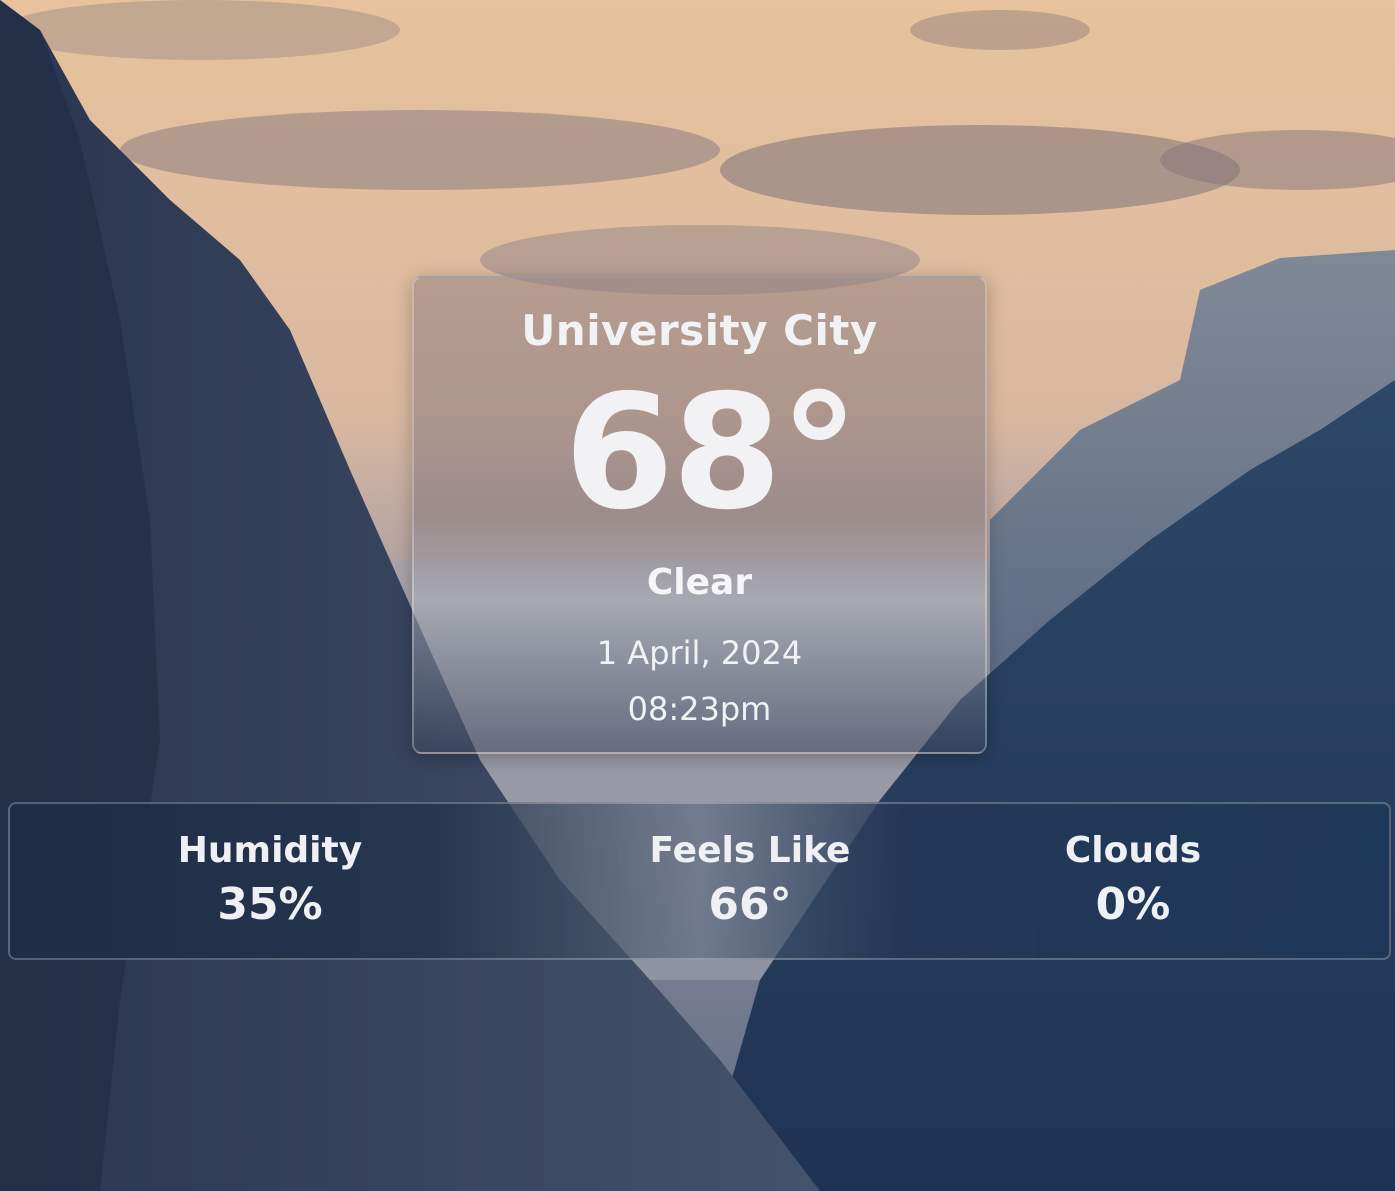  What do you see at coordinates (270, 904) in the screenshot?
I see `stat-value: 35%` at bounding box center [270, 904].